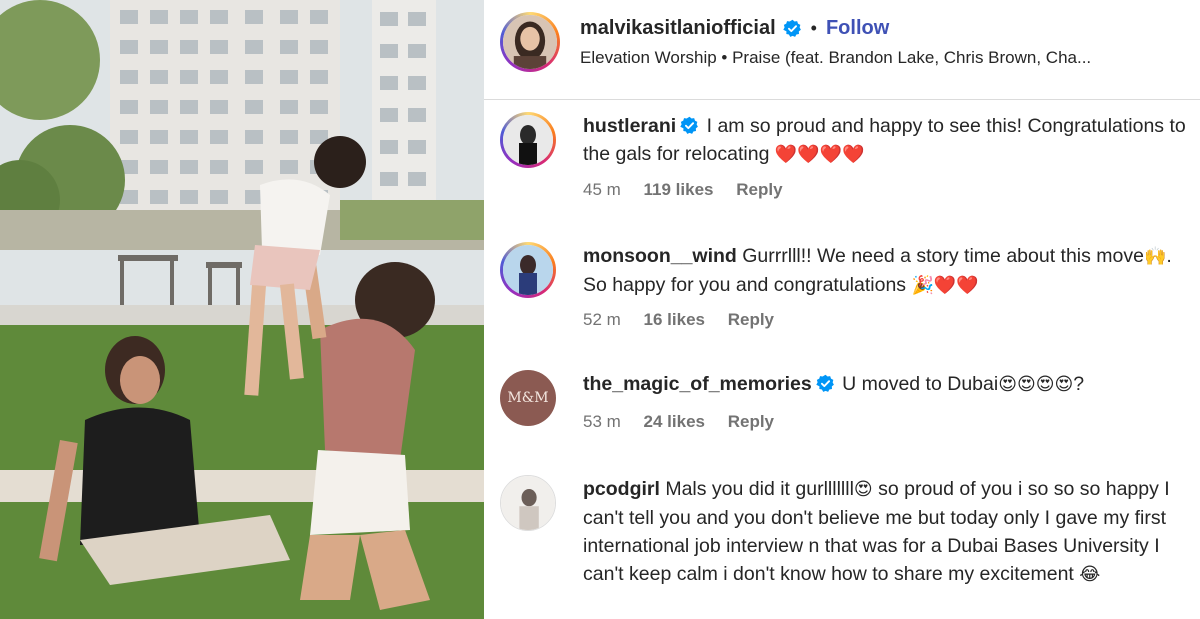 This screenshot has width=1200, height=619. What do you see at coordinates (819, 154) in the screenshot?
I see `heart-emoji-icon: ❤️❤️❤️❤️` at bounding box center [819, 154].